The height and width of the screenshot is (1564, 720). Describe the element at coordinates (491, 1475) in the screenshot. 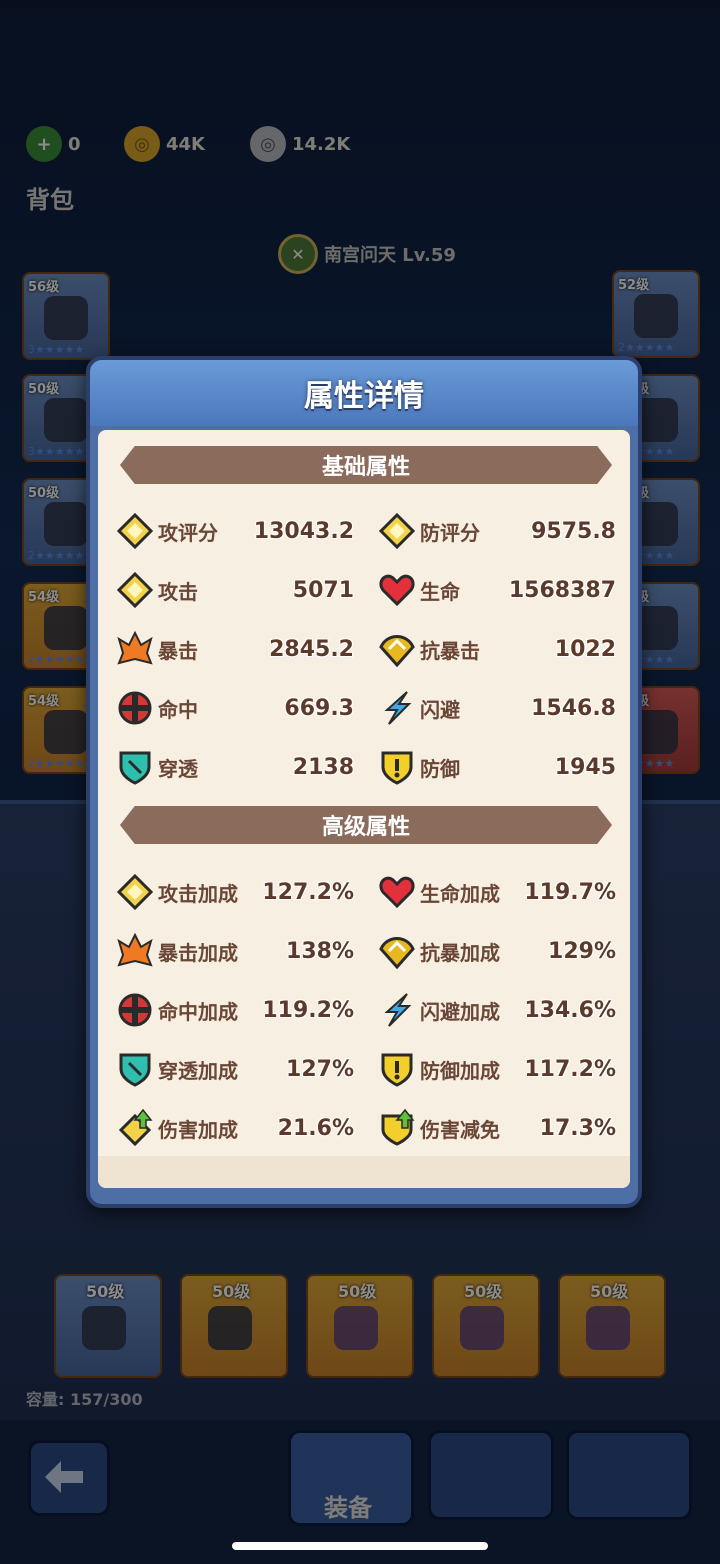

I see `nav-chest-button` at that location.